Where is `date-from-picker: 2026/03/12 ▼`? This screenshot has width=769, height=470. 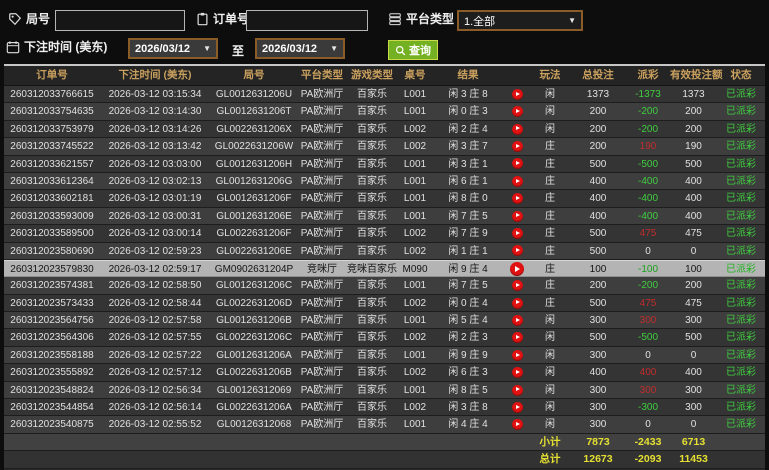 date-from-picker: 2026/03/12 ▼ is located at coordinates (173, 48).